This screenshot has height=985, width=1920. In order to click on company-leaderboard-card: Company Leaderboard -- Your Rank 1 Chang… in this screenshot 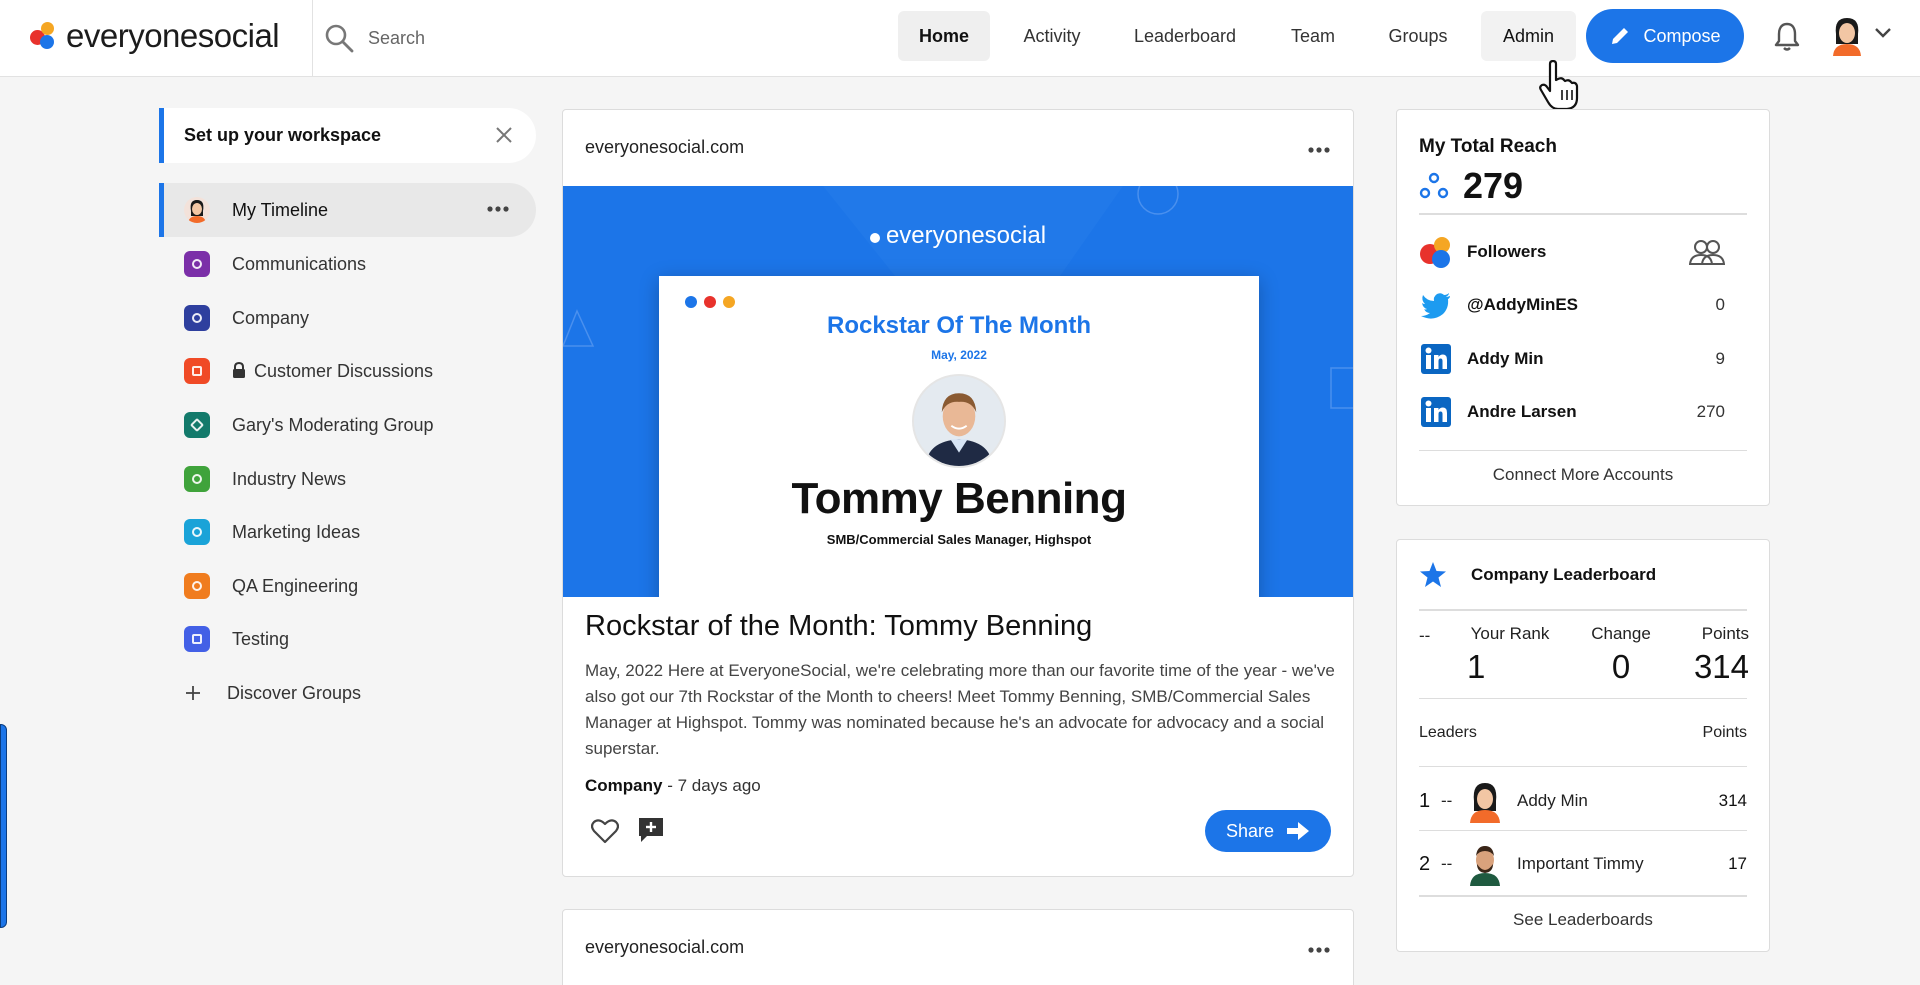, I will do `click(1583, 745)`.